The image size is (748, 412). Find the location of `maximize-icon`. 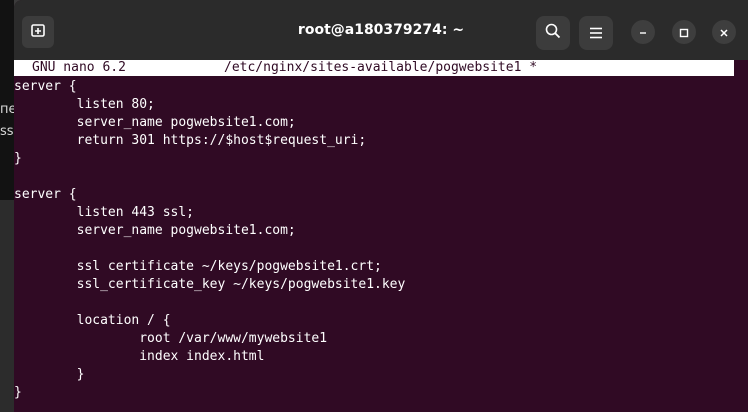

maximize-icon is located at coordinates (684, 32).